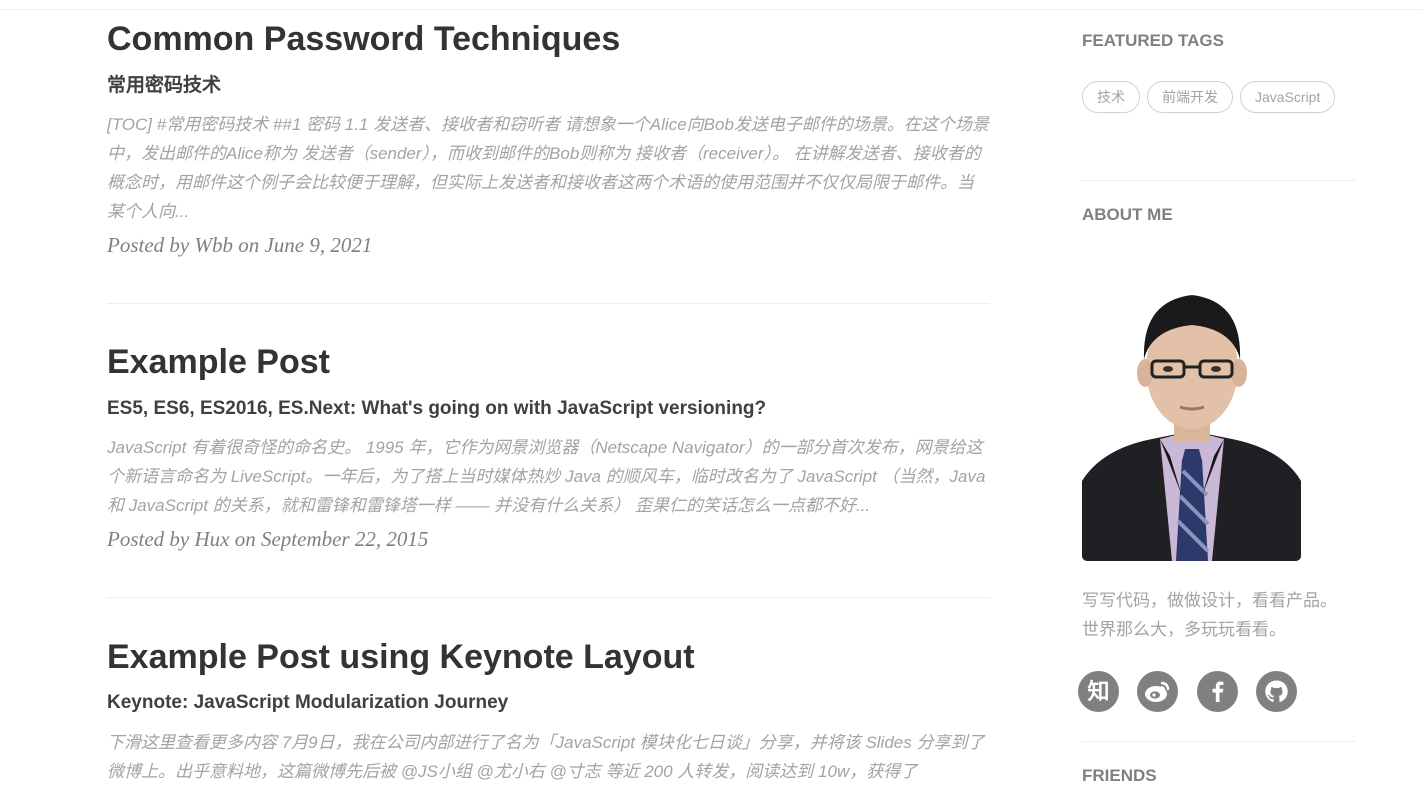 This screenshot has height=794, width=1422. I want to click on post-meta: Posted by Hux on September 22, 2015, so click(268, 539).